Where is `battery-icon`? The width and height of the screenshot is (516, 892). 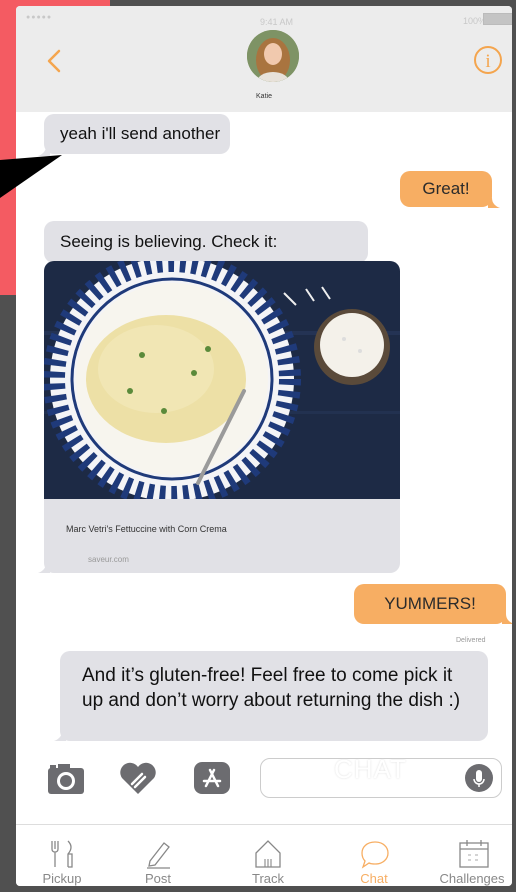
battery-icon is located at coordinates (497, 19).